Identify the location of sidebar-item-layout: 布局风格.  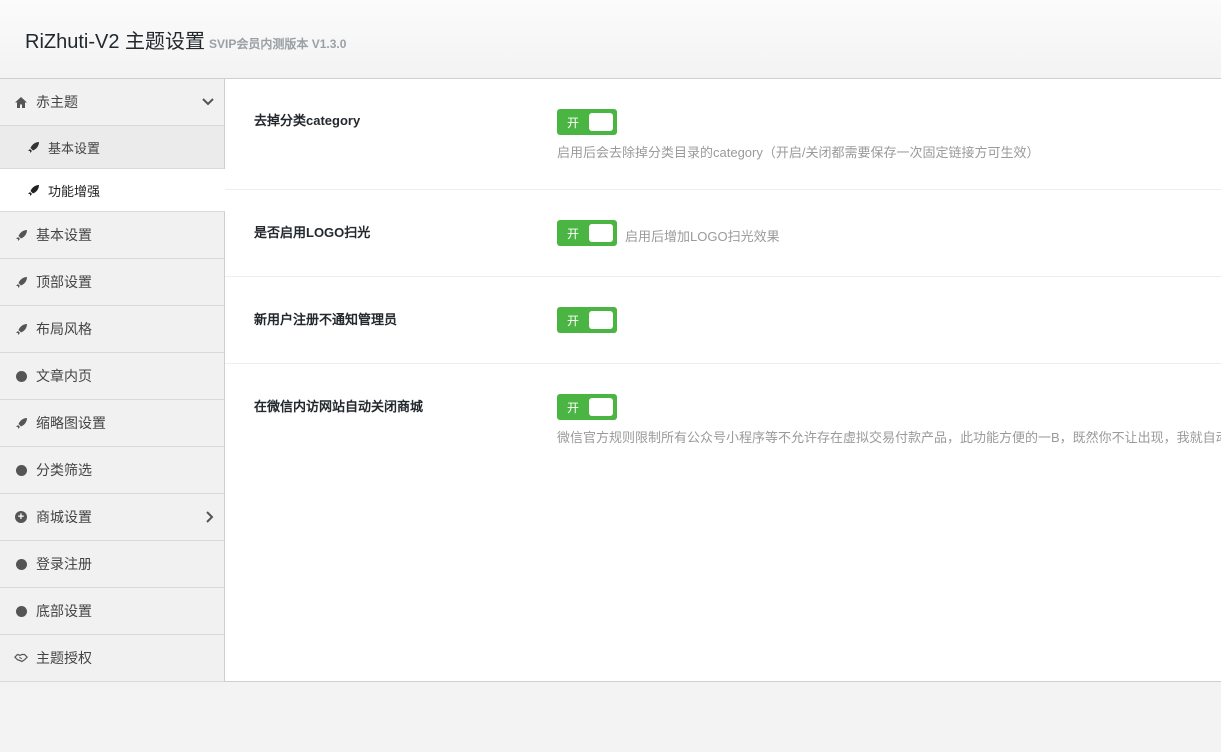
(112, 329).